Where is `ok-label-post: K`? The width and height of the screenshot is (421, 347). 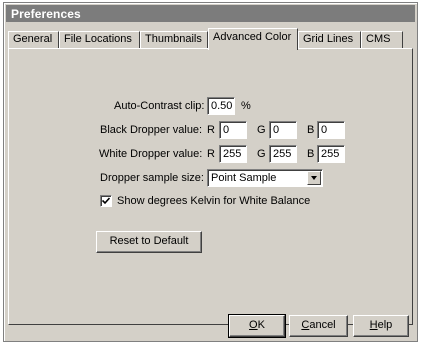
ok-label-post: K is located at coordinates (261, 325).